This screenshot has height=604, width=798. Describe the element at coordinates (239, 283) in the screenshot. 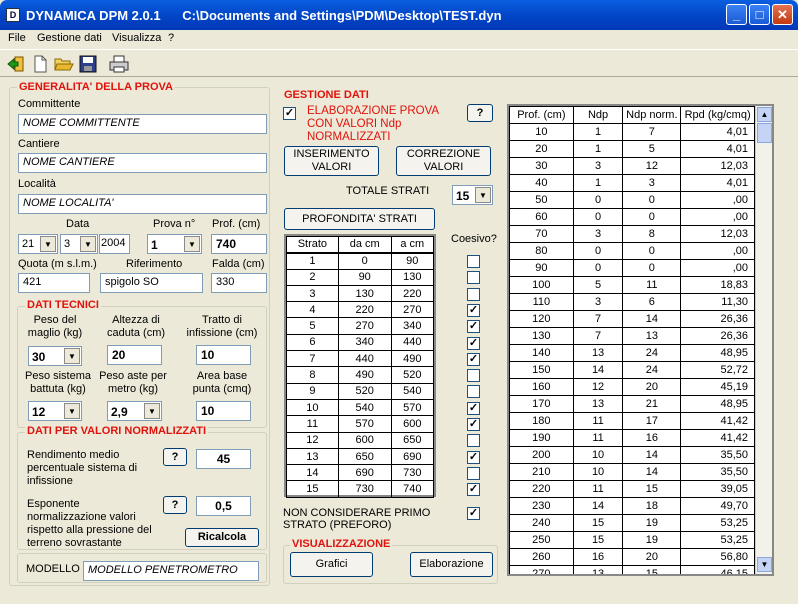

I see `falda-field: 330` at that location.